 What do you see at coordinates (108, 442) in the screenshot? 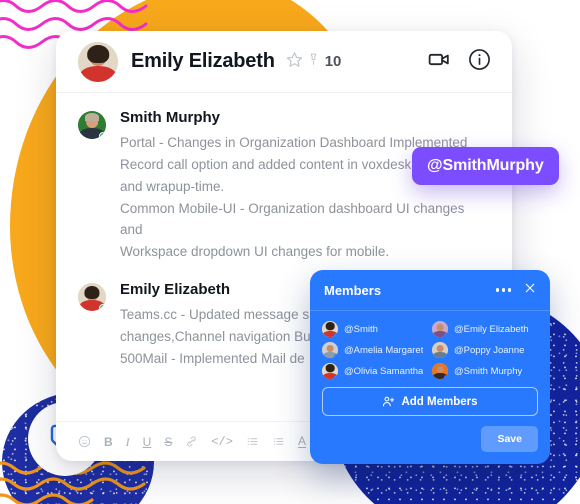
I see `bold-icon: B` at bounding box center [108, 442].